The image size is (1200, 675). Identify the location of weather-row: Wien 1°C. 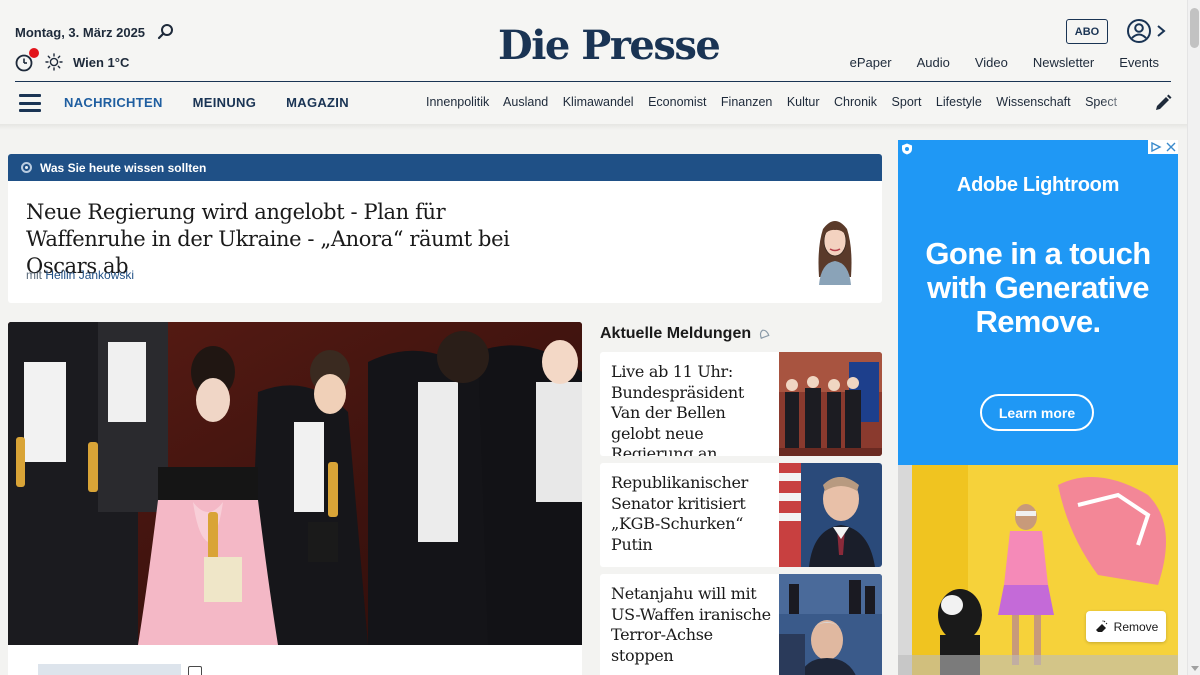
(72, 60).